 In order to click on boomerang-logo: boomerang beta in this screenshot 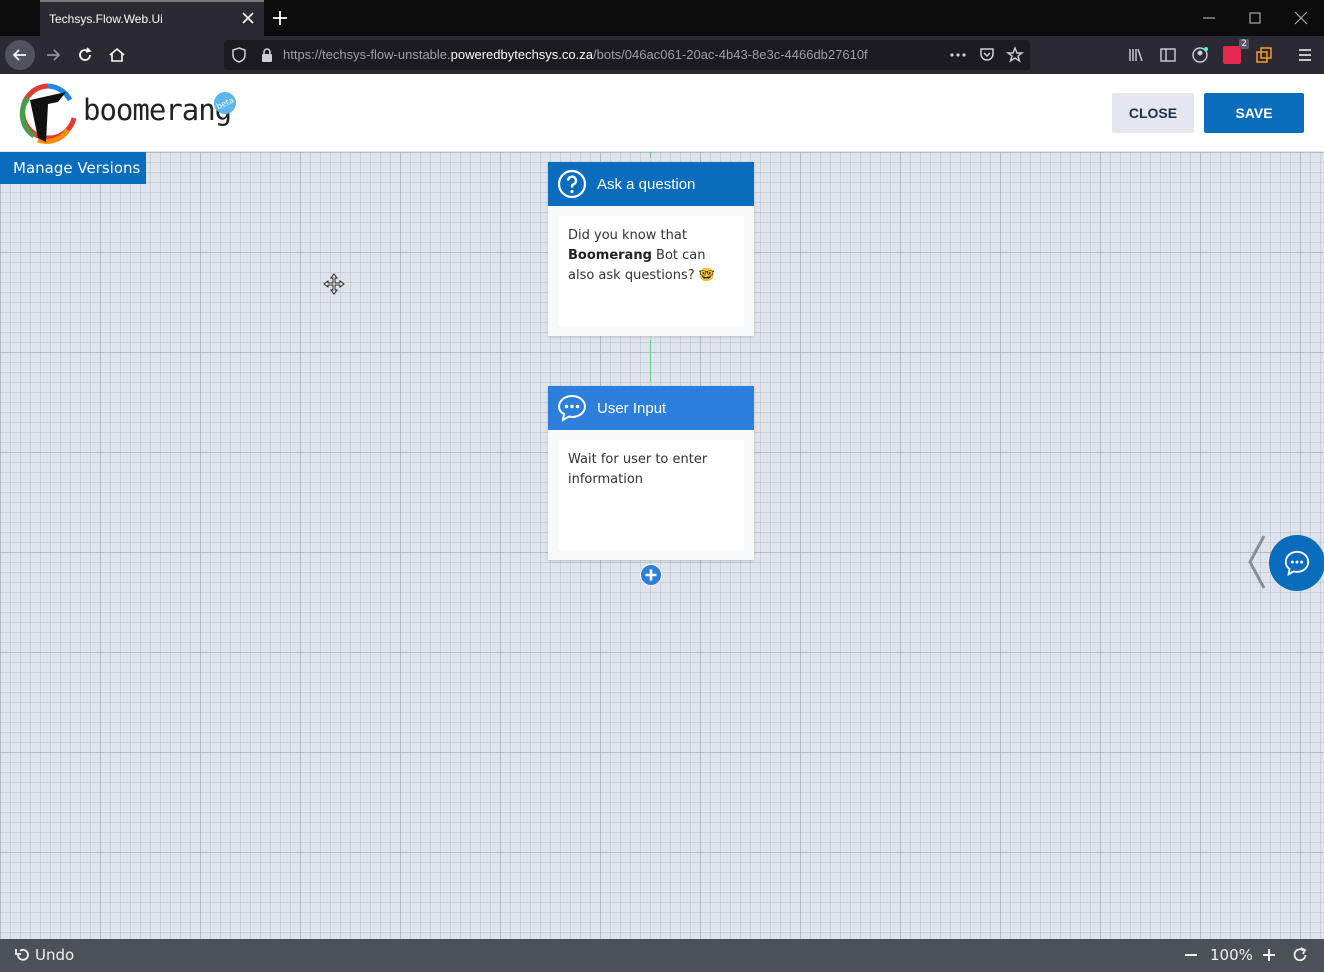, I will do `click(129, 114)`.